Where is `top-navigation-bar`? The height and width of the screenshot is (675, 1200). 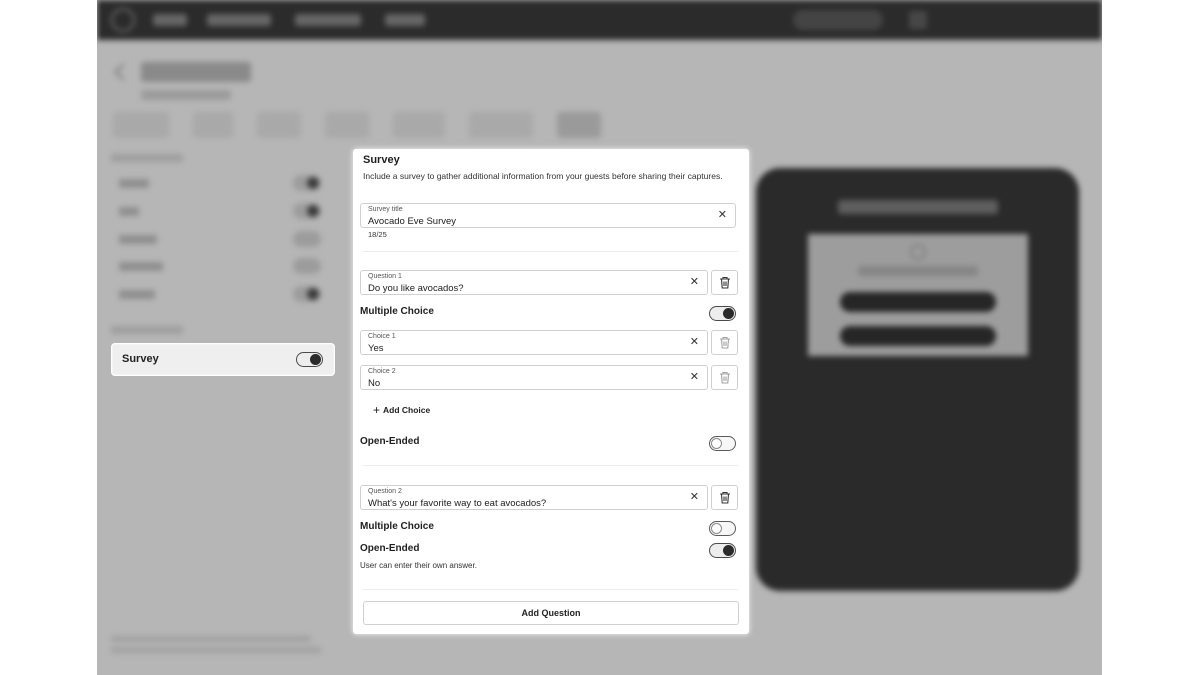 top-navigation-bar is located at coordinates (599, 20).